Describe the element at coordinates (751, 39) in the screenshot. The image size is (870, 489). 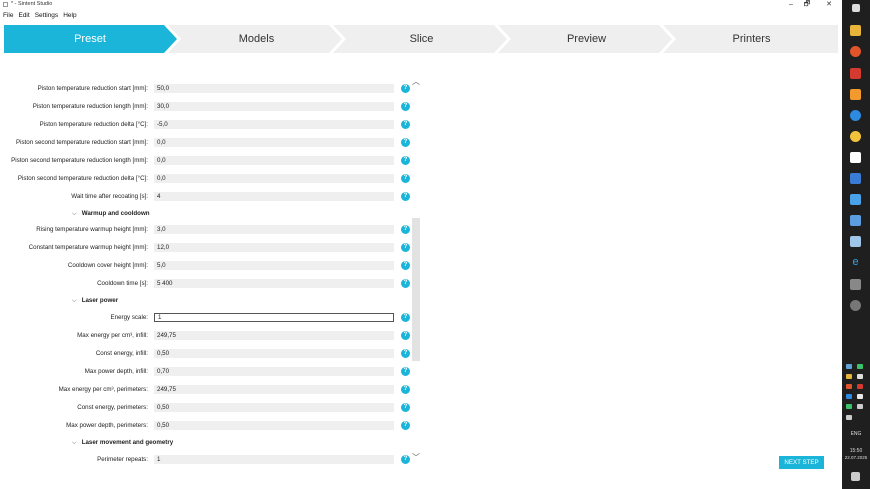
I see `step-printers: Printers` at that location.